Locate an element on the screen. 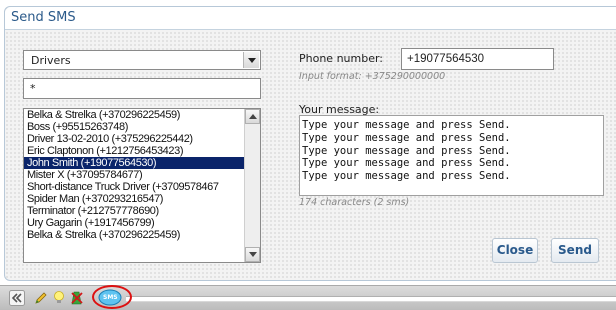 This screenshot has height=310, width=616. scroll-down-icon is located at coordinates (252, 254).